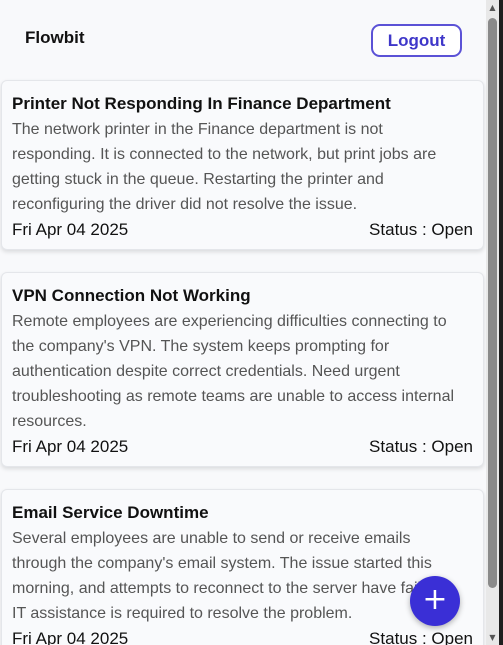  I want to click on brand-title: Flowbit, so click(55, 37).